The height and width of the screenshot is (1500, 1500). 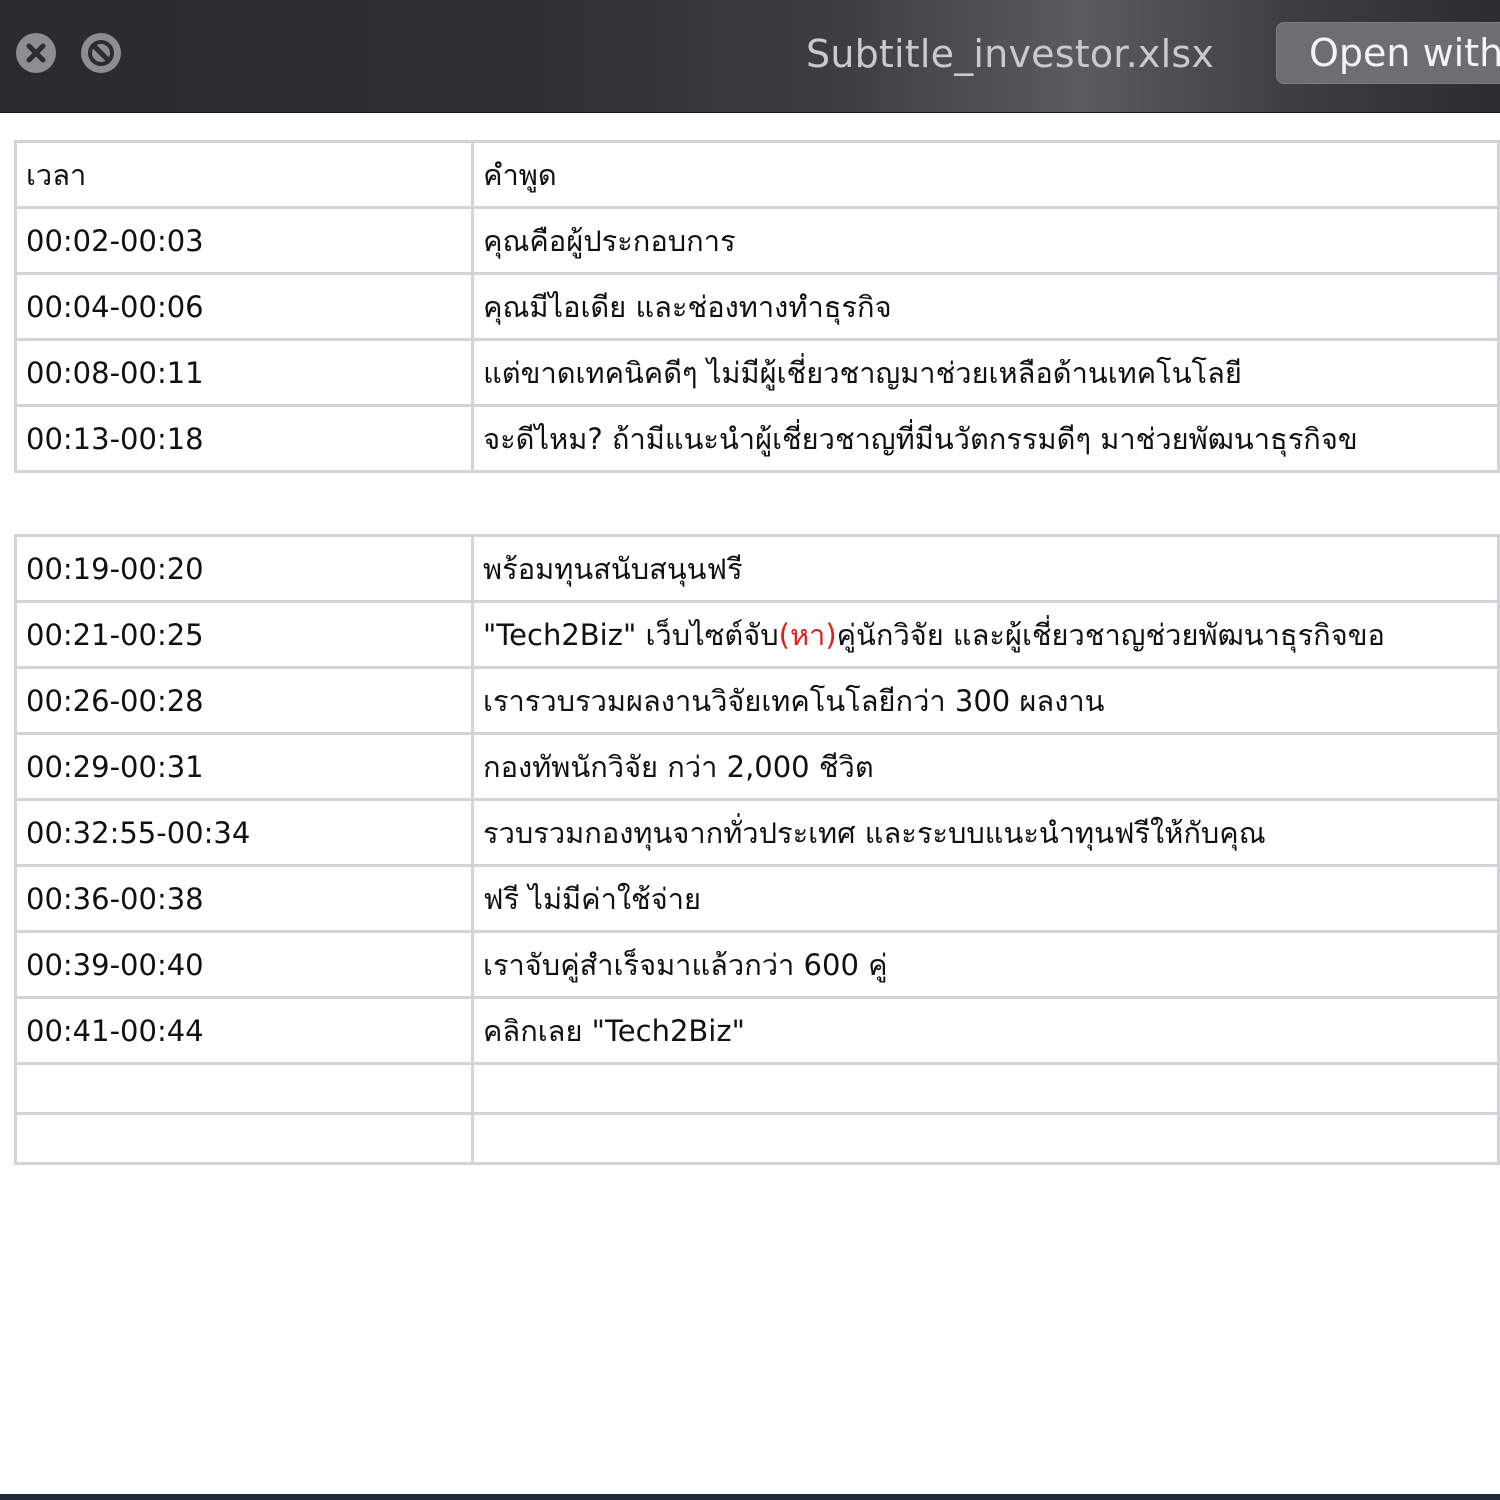 What do you see at coordinates (244, 766) in the screenshot?
I see `time-cell: 00:29-00:31` at bounding box center [244, 766].